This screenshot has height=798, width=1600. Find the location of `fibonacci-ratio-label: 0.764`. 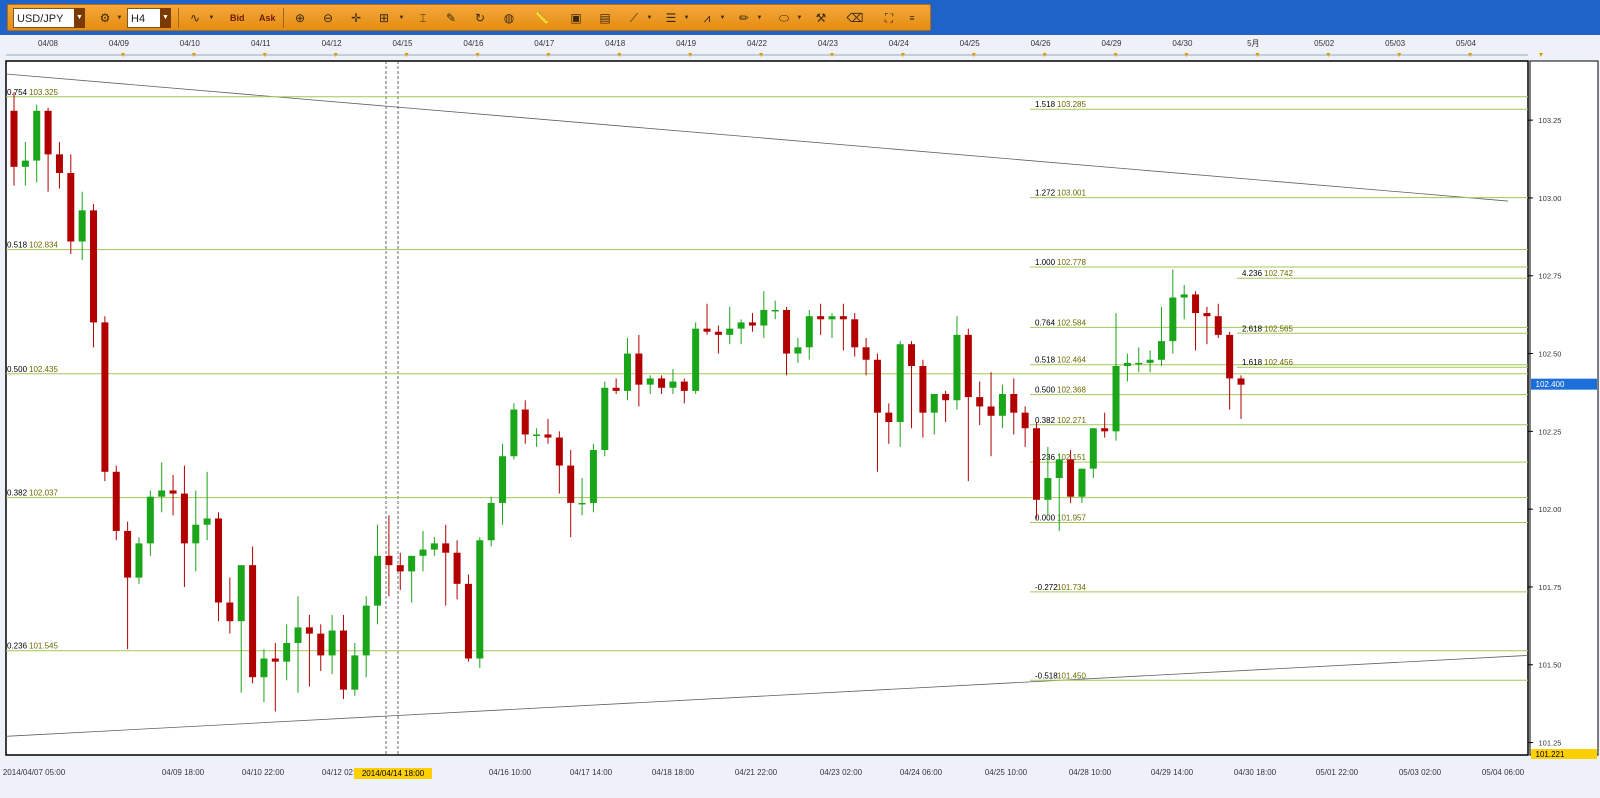

fibonacci-ratio-label: 0.764 is located at coordinates (1045, 322).